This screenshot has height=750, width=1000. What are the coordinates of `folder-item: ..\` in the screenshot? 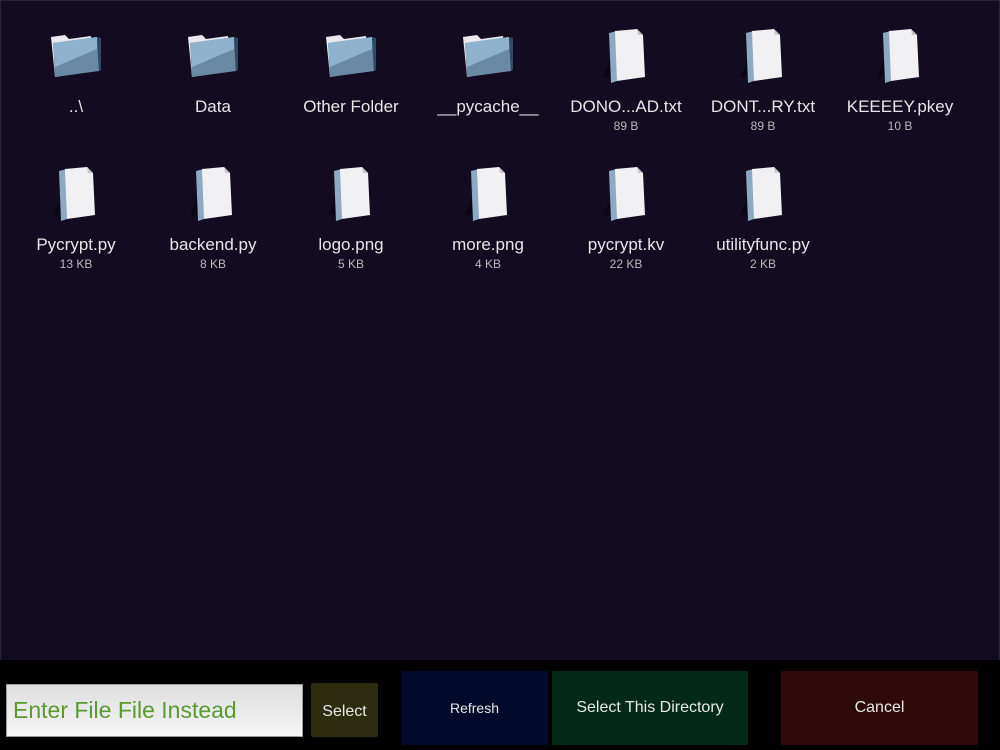 It's located at (76, 66).